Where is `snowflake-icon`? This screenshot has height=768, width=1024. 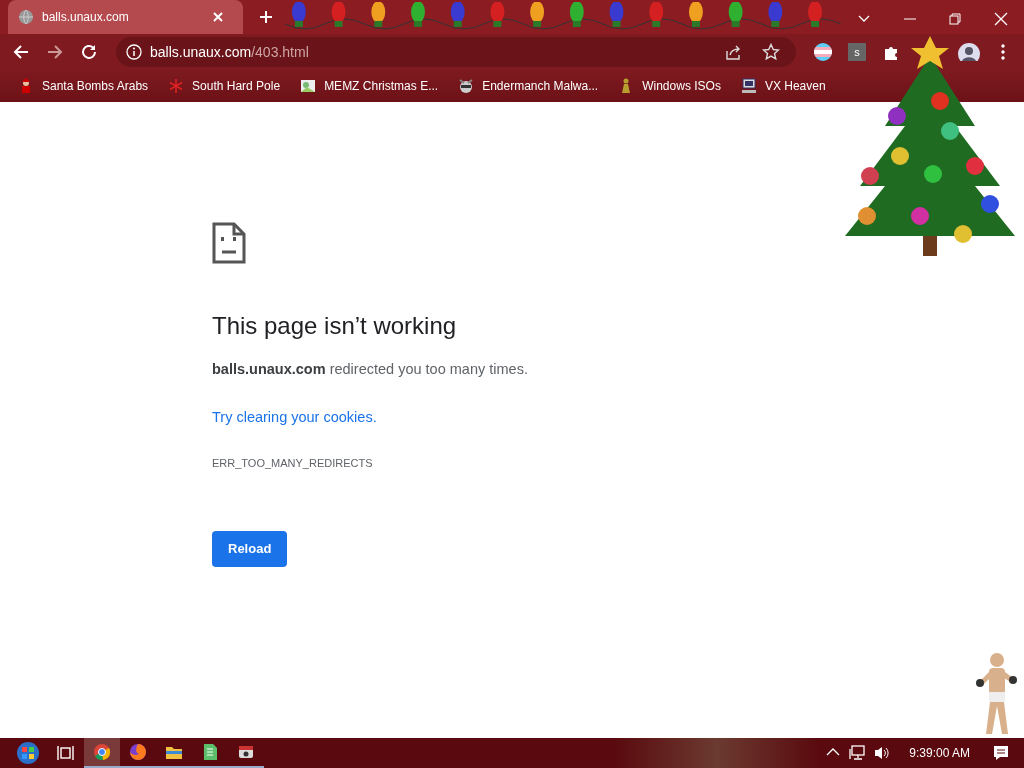 snowflake-icon is located at coordinates (176, 86).